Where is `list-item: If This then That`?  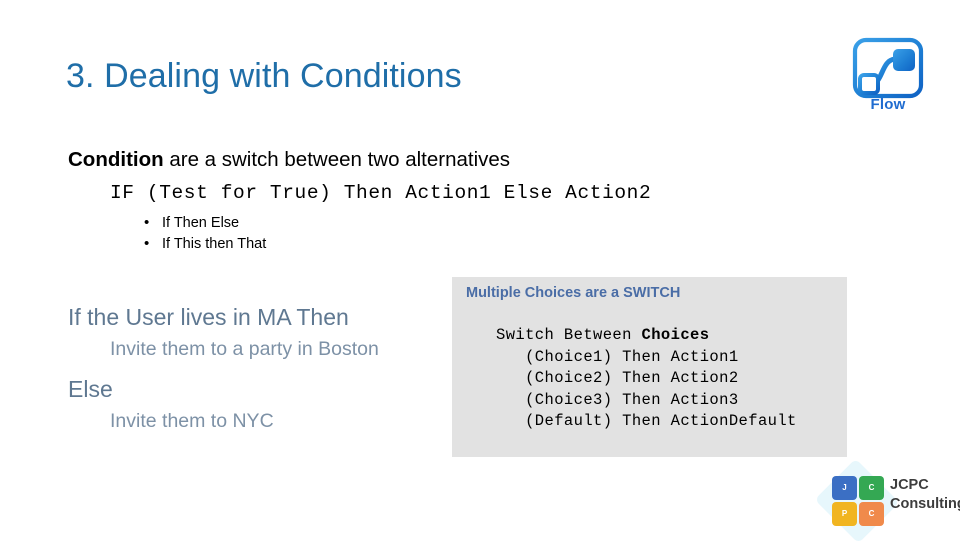
list-item: If This then That is located at coordinates (203, 244).